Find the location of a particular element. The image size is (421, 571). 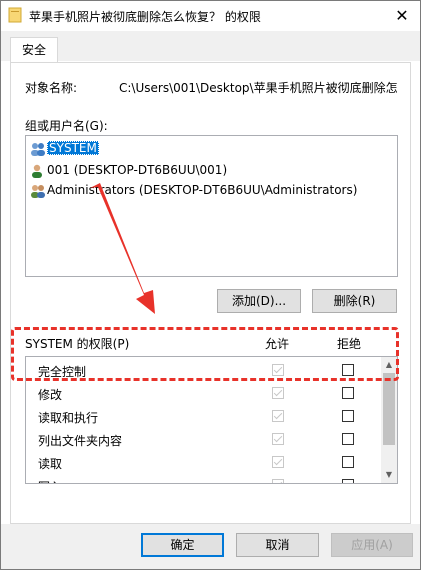

annotation-arrow-icon is located at coordinates (122, 248).